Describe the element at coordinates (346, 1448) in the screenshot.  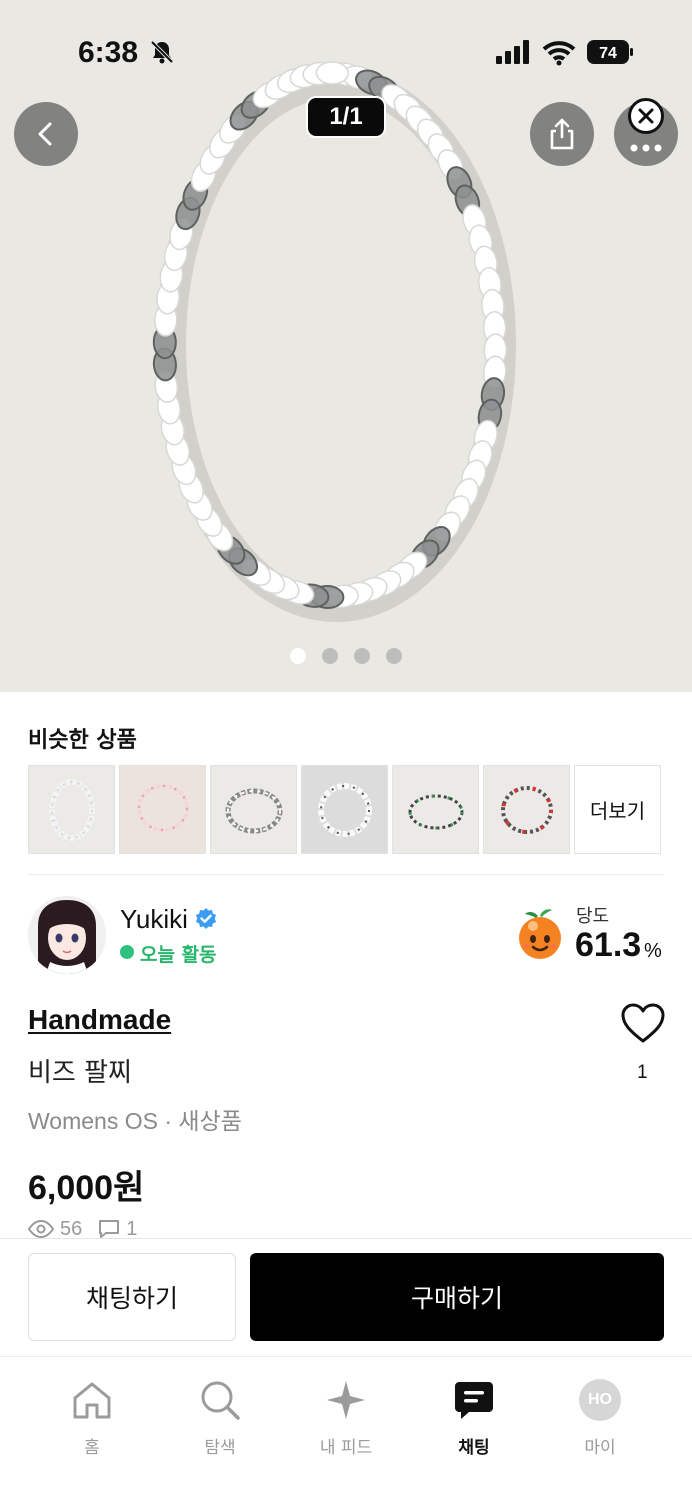
I see `tab-label: 내 피드` at that location.